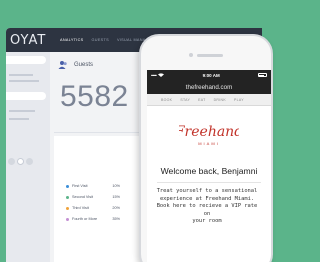  Describe the element at coordinates (161, 75) in the screenshot. I see `wifi-icon` at that location.